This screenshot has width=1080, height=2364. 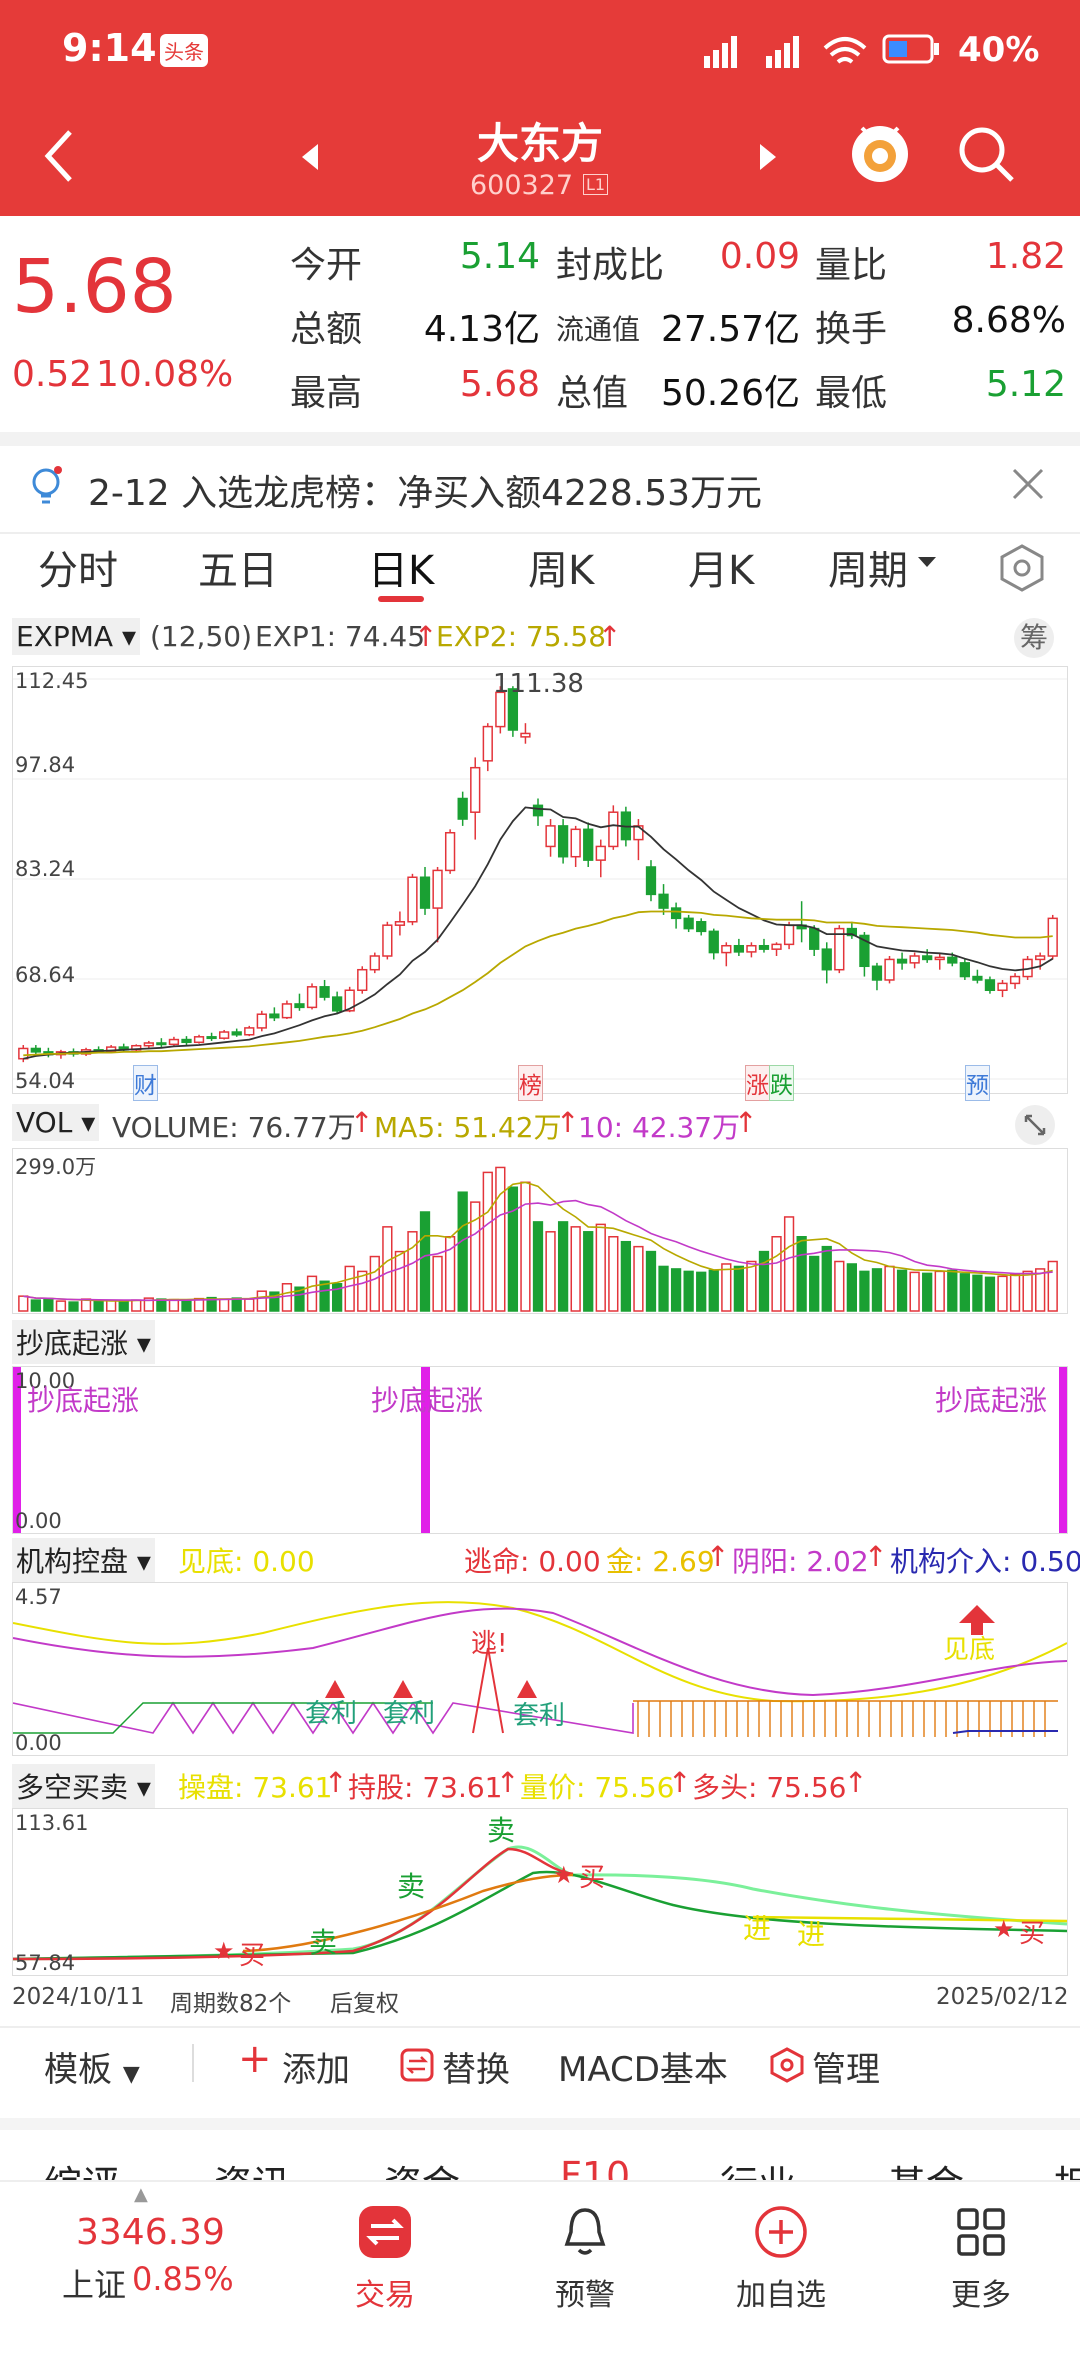 I want to click on y-label-3: 83.24, so click(x=45, y=869).